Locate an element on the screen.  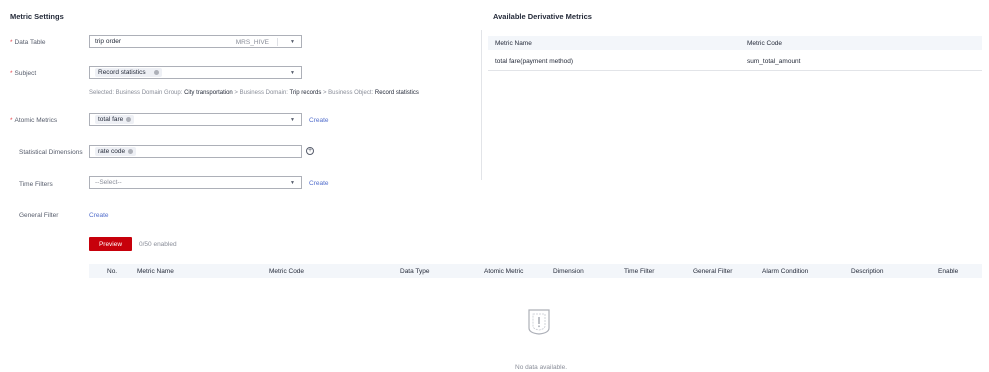
dimension-tag: rate code is located at coordinates (116, 151).